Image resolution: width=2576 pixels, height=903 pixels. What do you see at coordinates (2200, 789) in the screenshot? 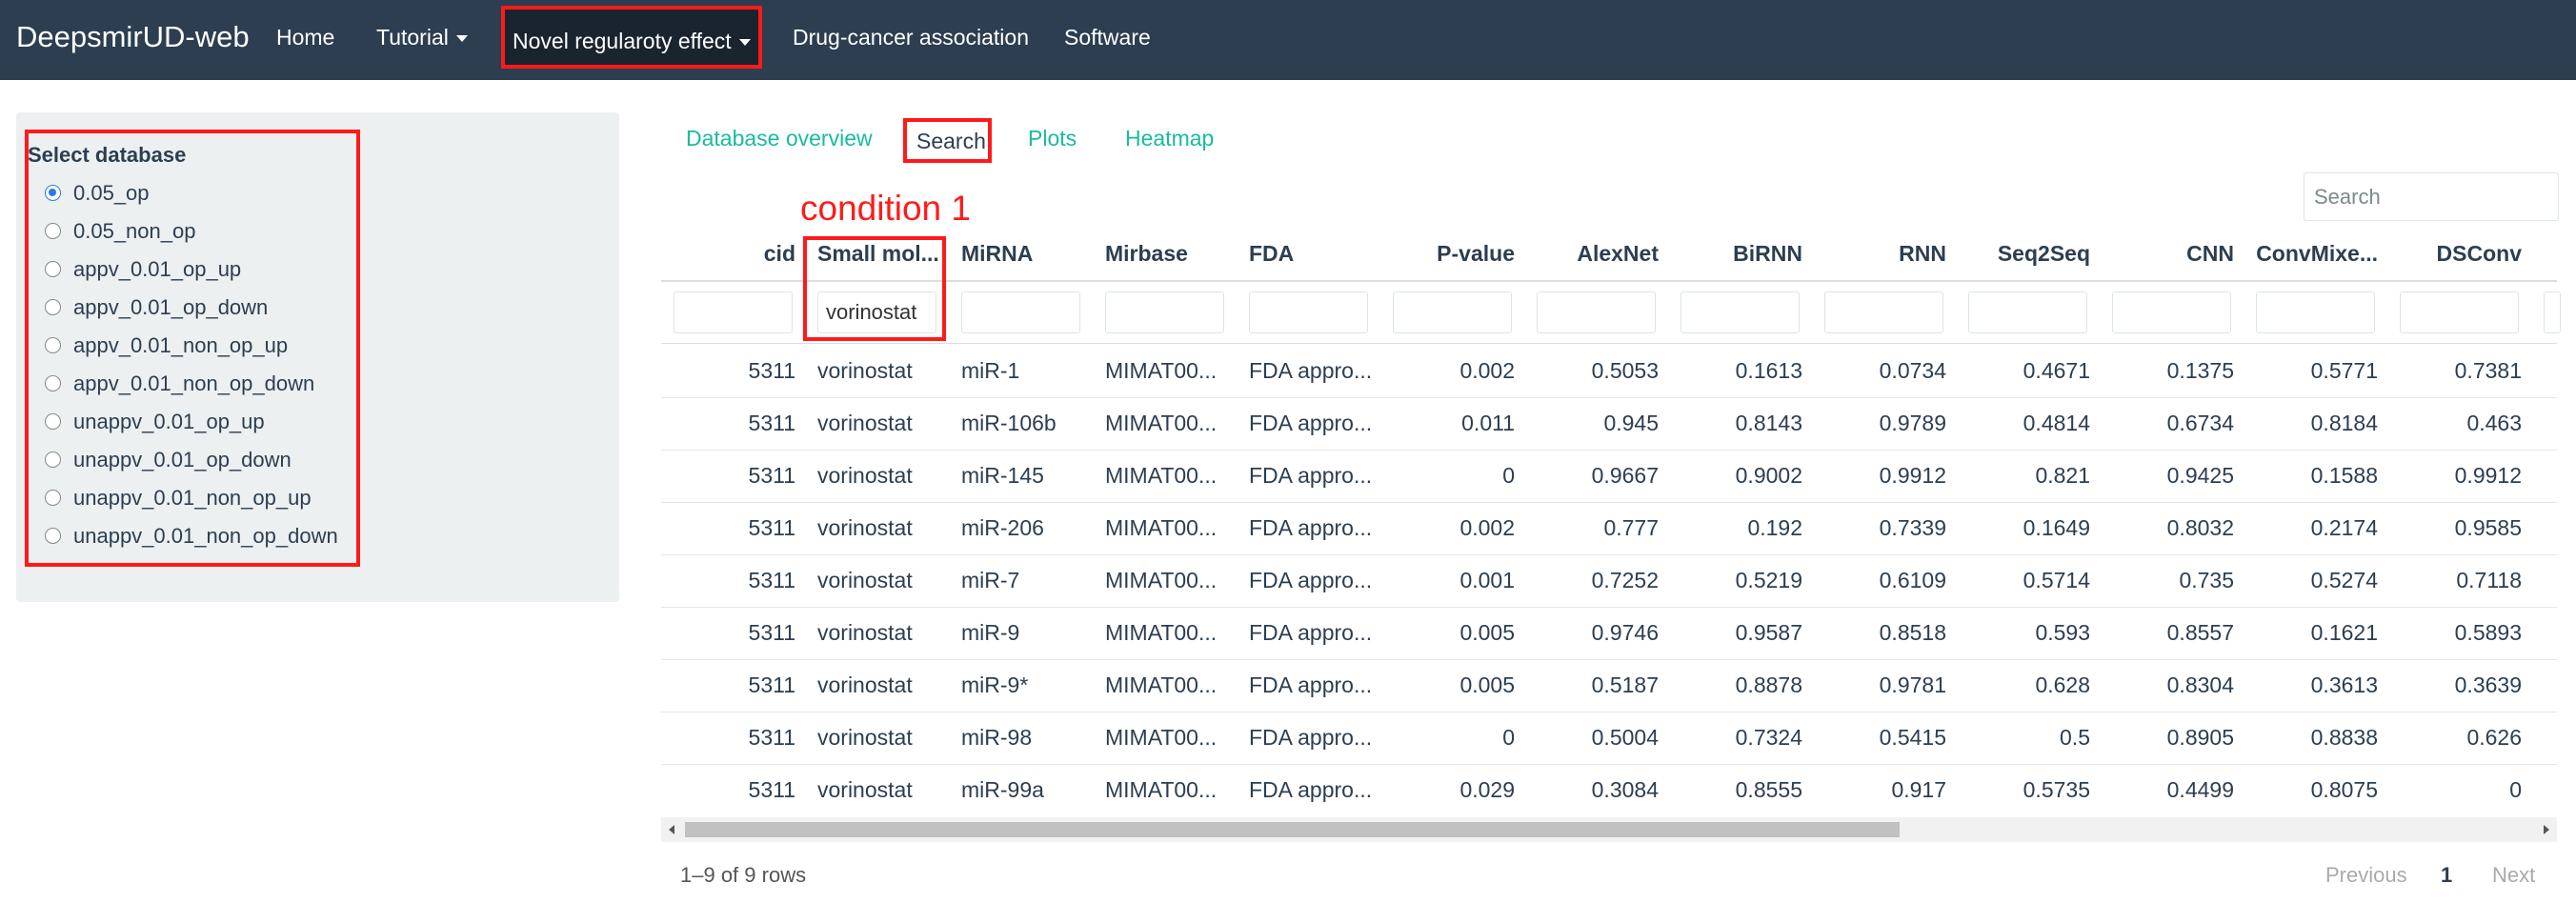
I see `table-cell: 0.4499` at bounding box center [2200, 789].